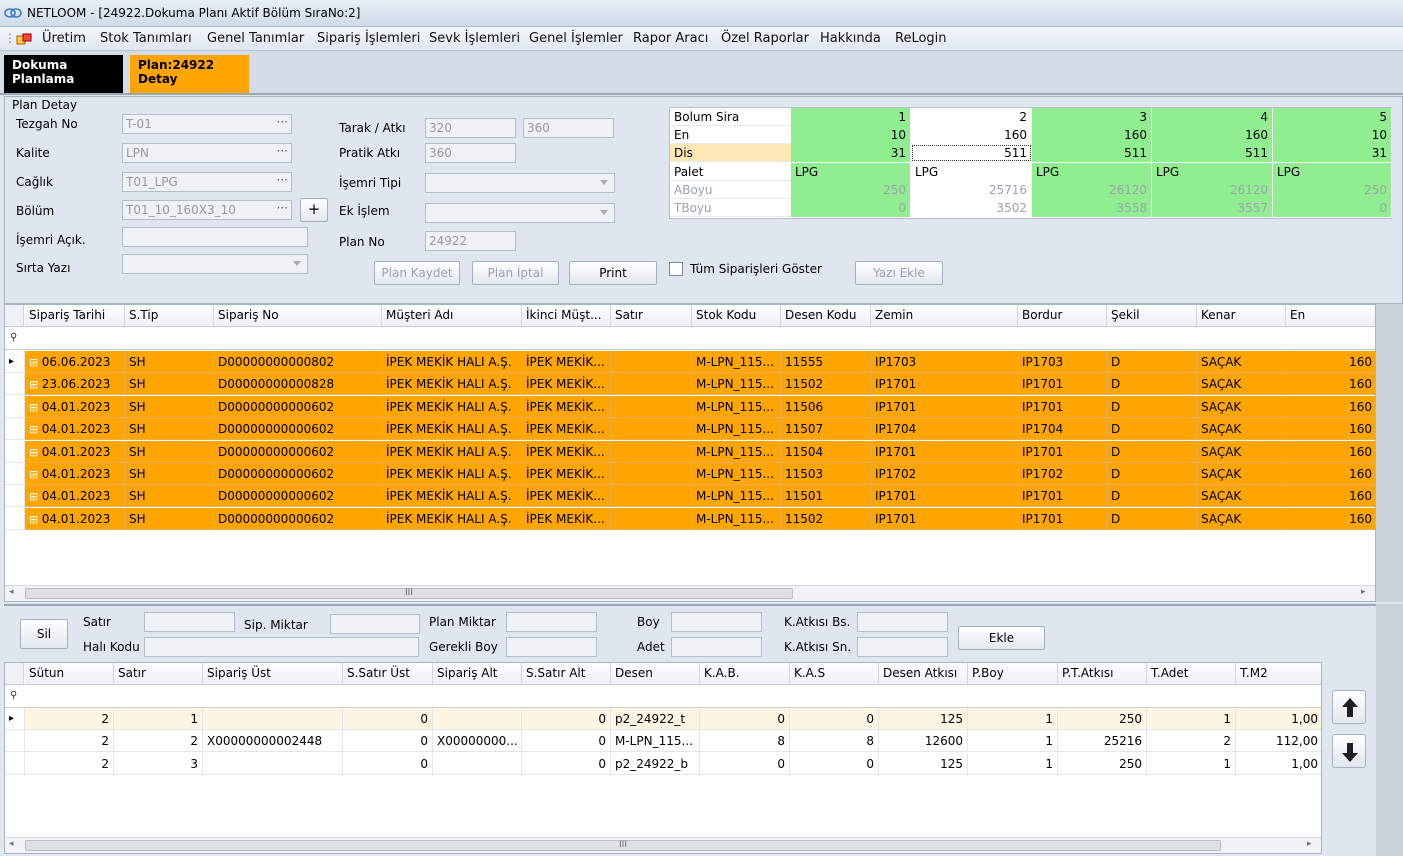 This screenshot has width=1403, height=856. What do you see at coordinates (921, 38) in the screenshot?
I see `menu-relogin: ReLogin` at bounding box center [921, 38].